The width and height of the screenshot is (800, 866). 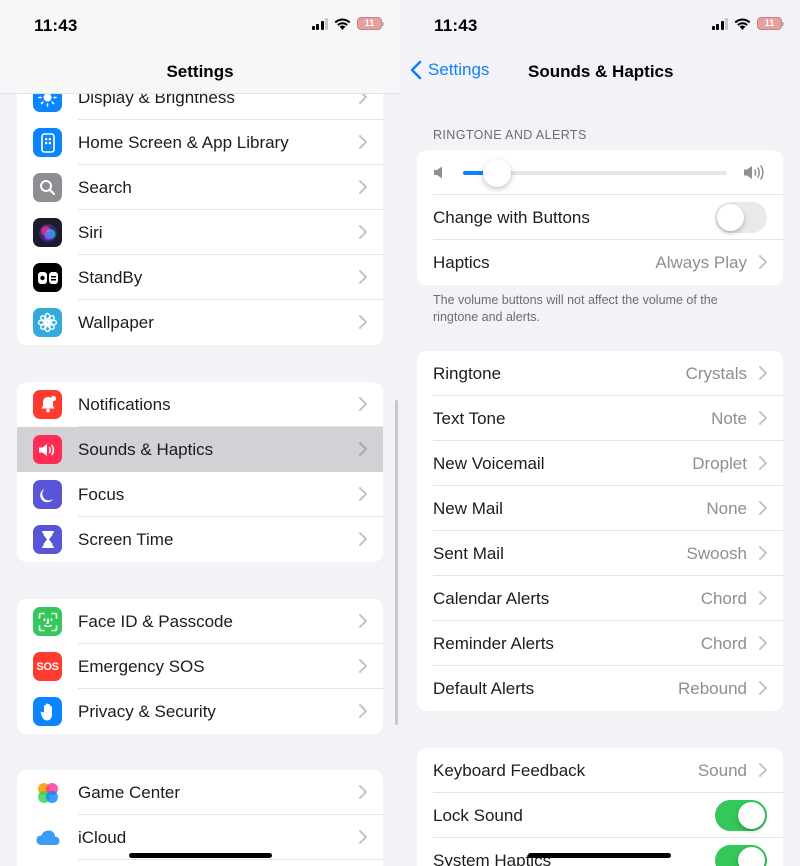 What do you see at coordinates (600, 373) in the screenshot?
I see `sound-setting-row: Ringtone Crystals` at bounding box center [600, 373].